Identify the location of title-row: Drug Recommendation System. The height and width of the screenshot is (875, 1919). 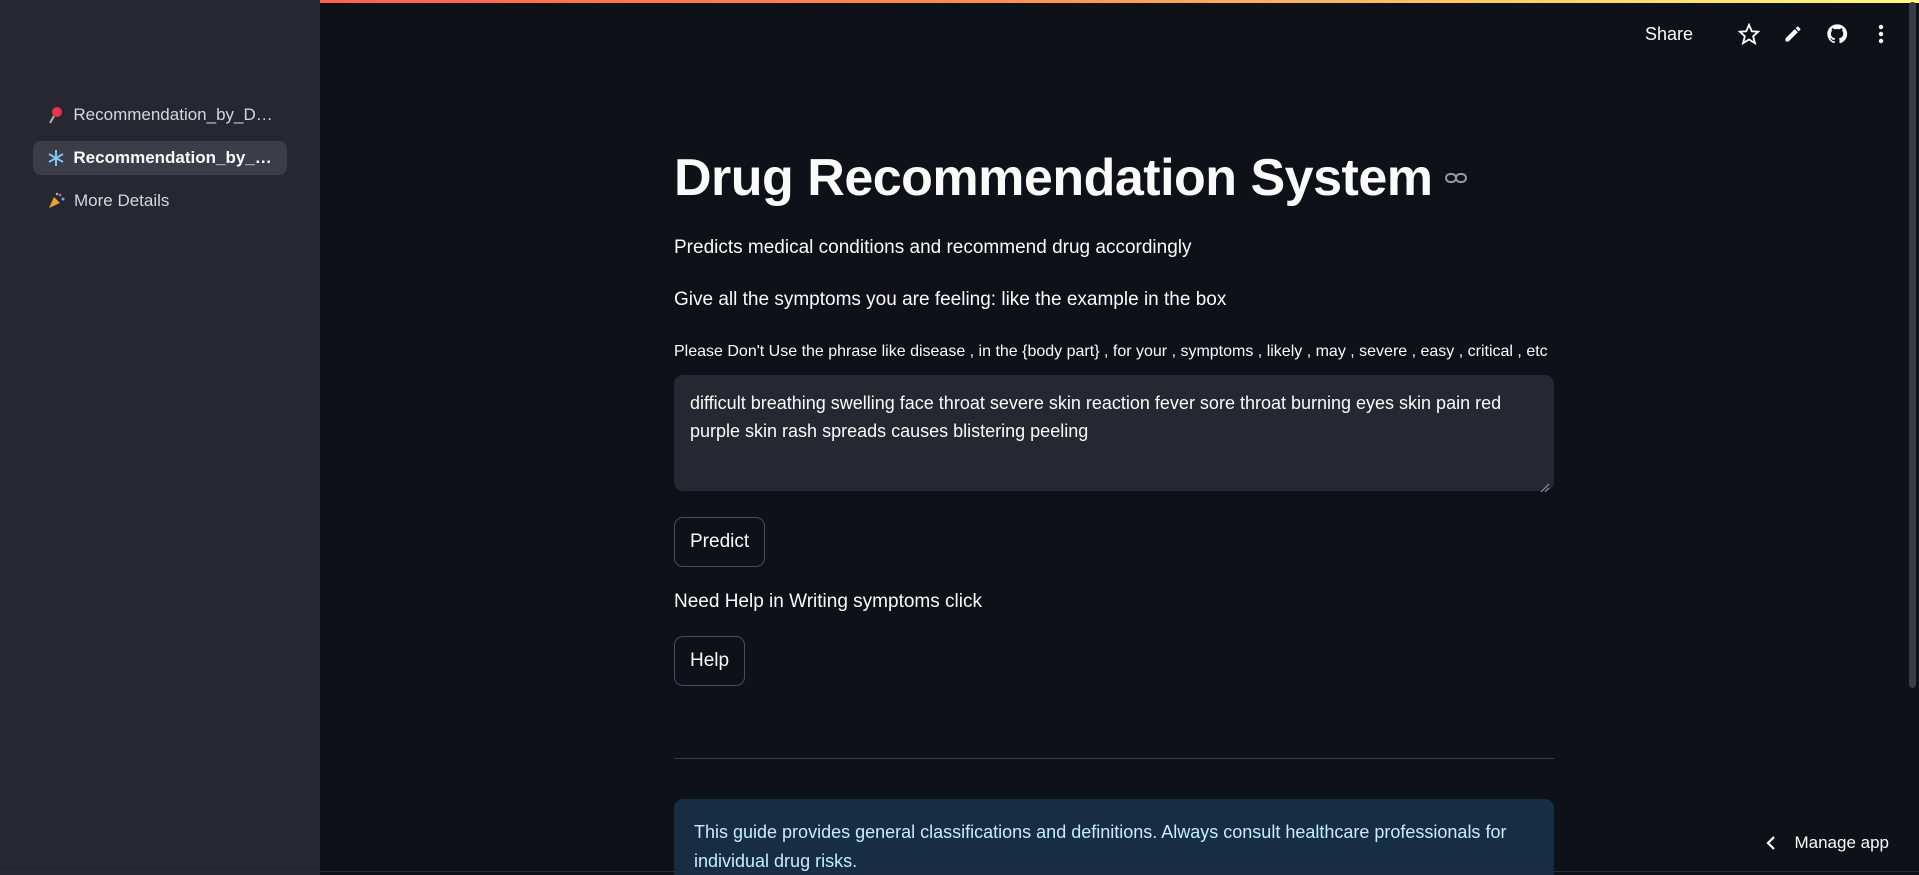
(1114, 178).